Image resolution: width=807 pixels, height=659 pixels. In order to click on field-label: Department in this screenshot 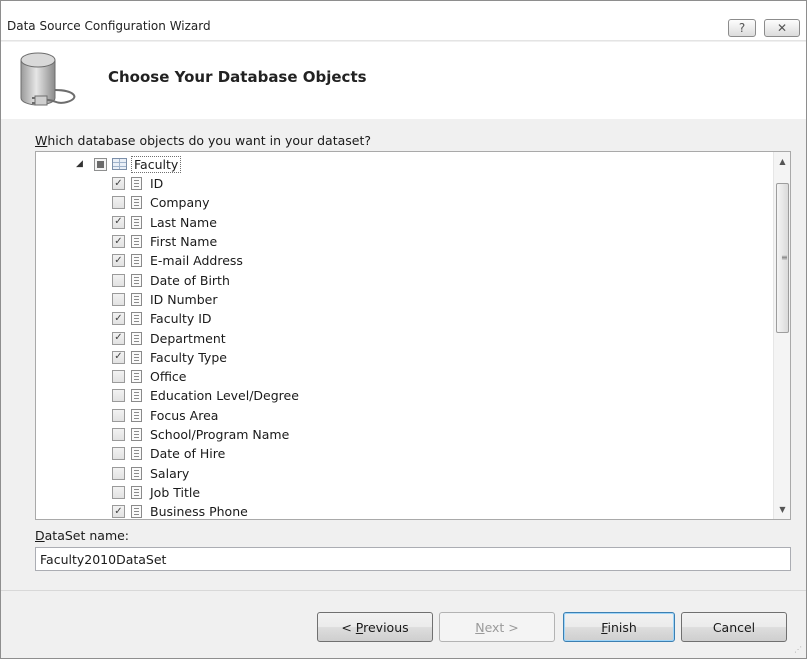, I will do `click(188, 338)`.